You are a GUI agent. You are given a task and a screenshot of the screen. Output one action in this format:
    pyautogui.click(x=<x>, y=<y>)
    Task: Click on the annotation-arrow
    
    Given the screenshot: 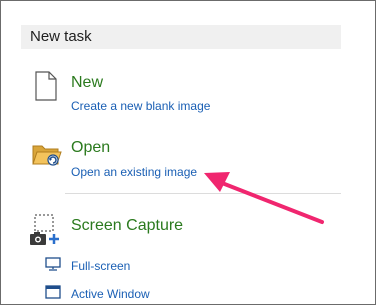 What is the action you would take?
    pyautogui.click(x=264, y=198)
    